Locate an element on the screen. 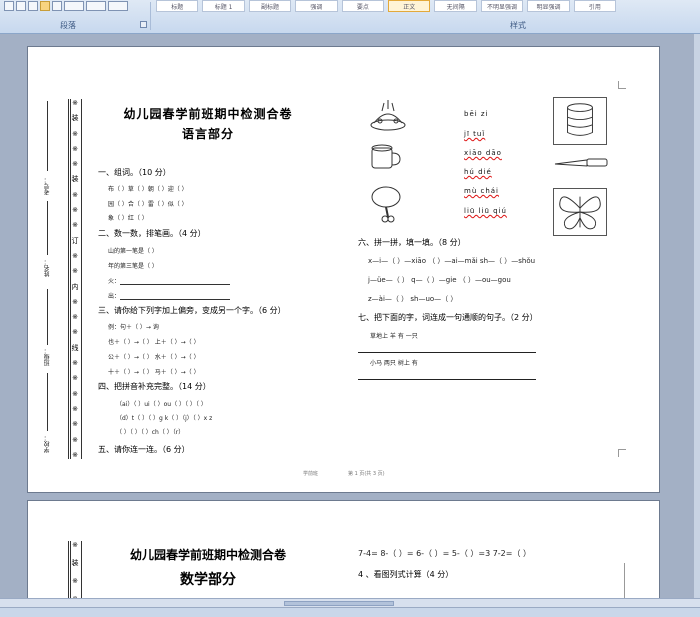 This screenshot has height=617, width=700. style-chip: 副标题 is located at coordinates (270, 6).